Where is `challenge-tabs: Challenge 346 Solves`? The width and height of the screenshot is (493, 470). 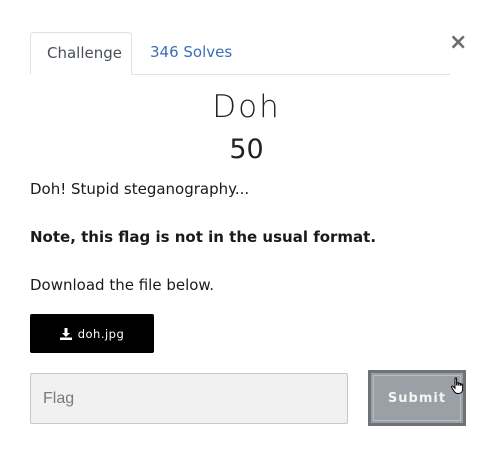 challenge-tabs: Challenge 346 Solves is located at coordinates (240, 53).